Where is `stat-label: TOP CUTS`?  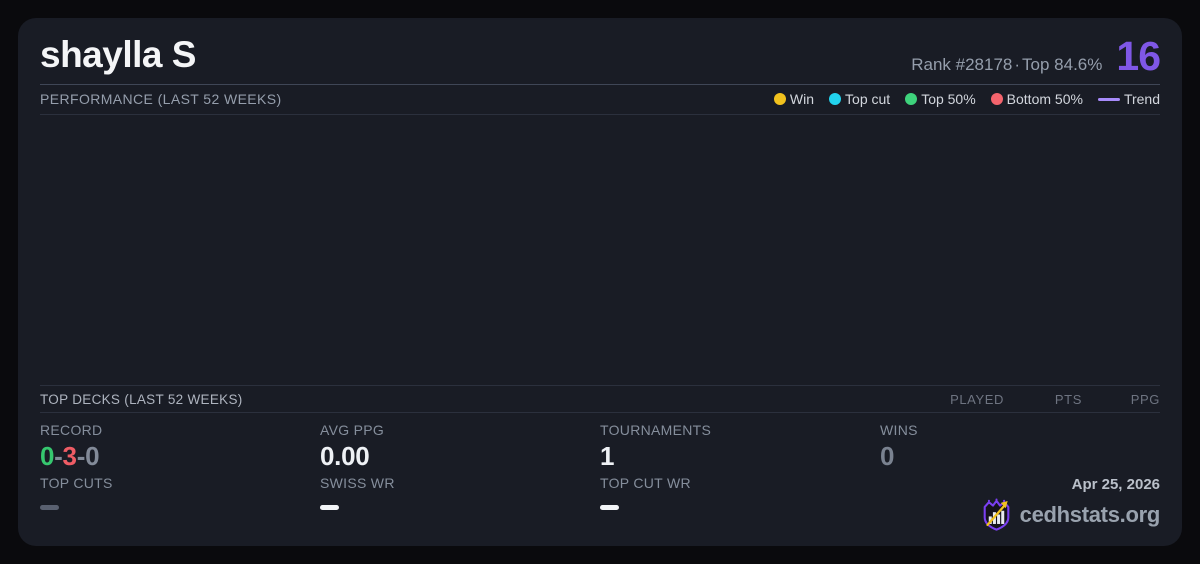 stat-label: TOP CUTS is located at coordinates (76, 483).